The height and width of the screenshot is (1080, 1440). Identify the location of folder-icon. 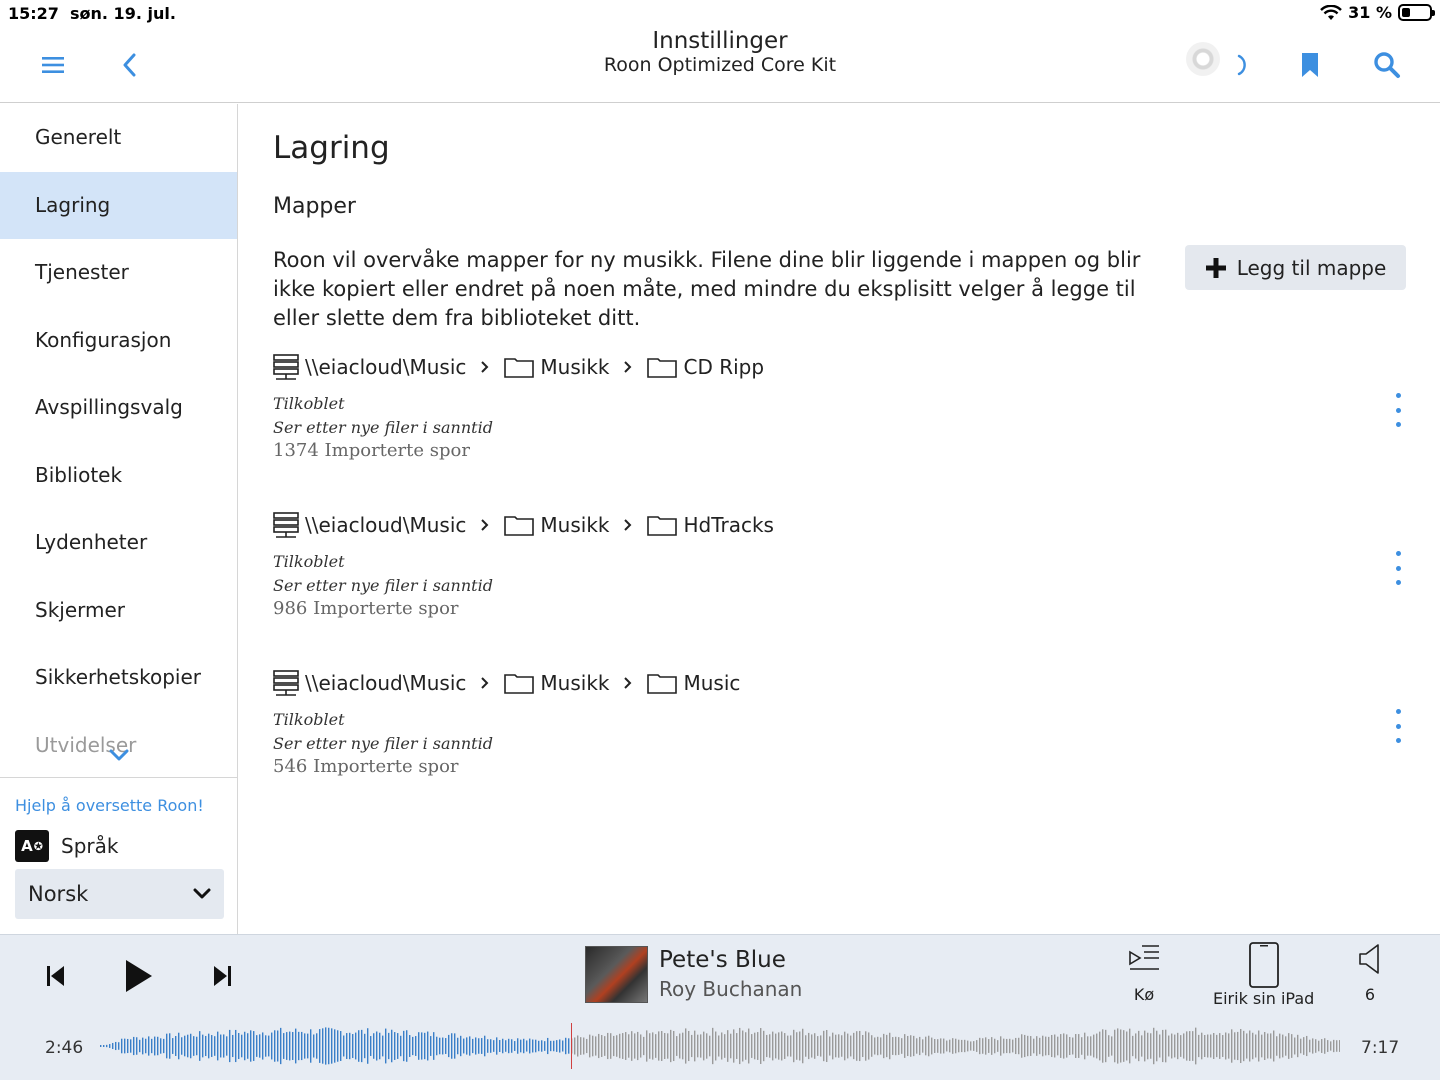
(662, 368).